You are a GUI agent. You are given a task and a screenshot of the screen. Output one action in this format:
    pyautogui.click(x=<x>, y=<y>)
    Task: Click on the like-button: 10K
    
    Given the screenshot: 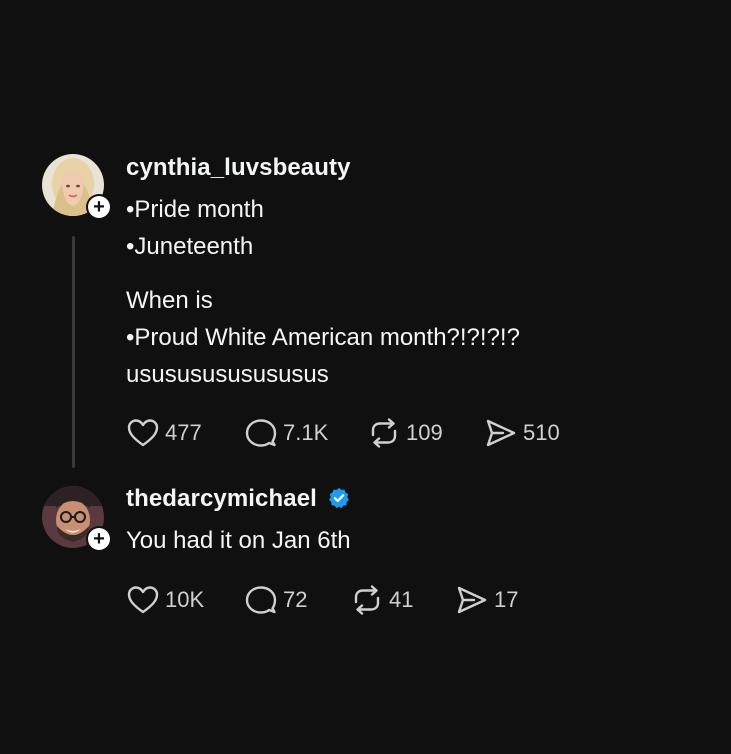 What is the action you would take?
    pyautogui.click(x=165, y=600)
    